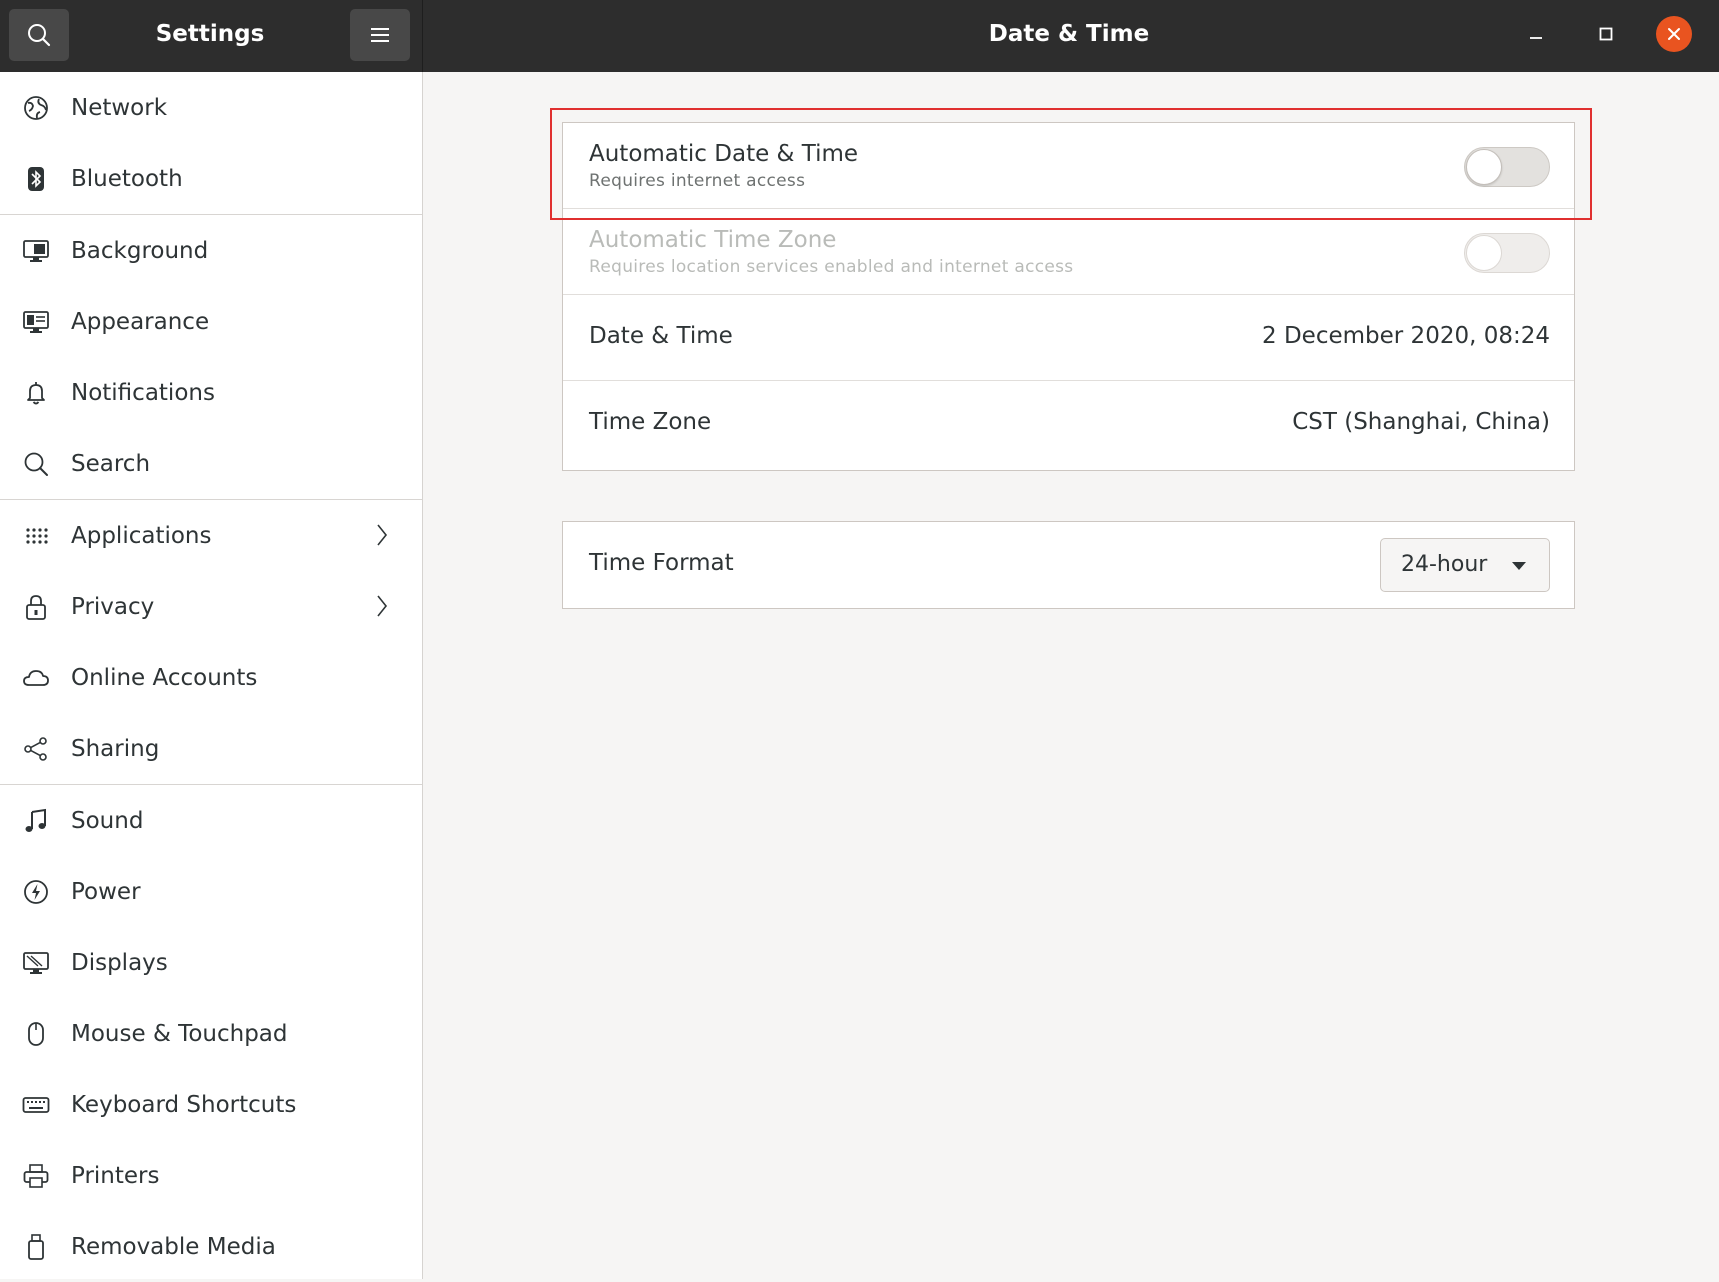  I want to click on sidebar-item-label: Mouse & Touchpad, so click(179, 1033).